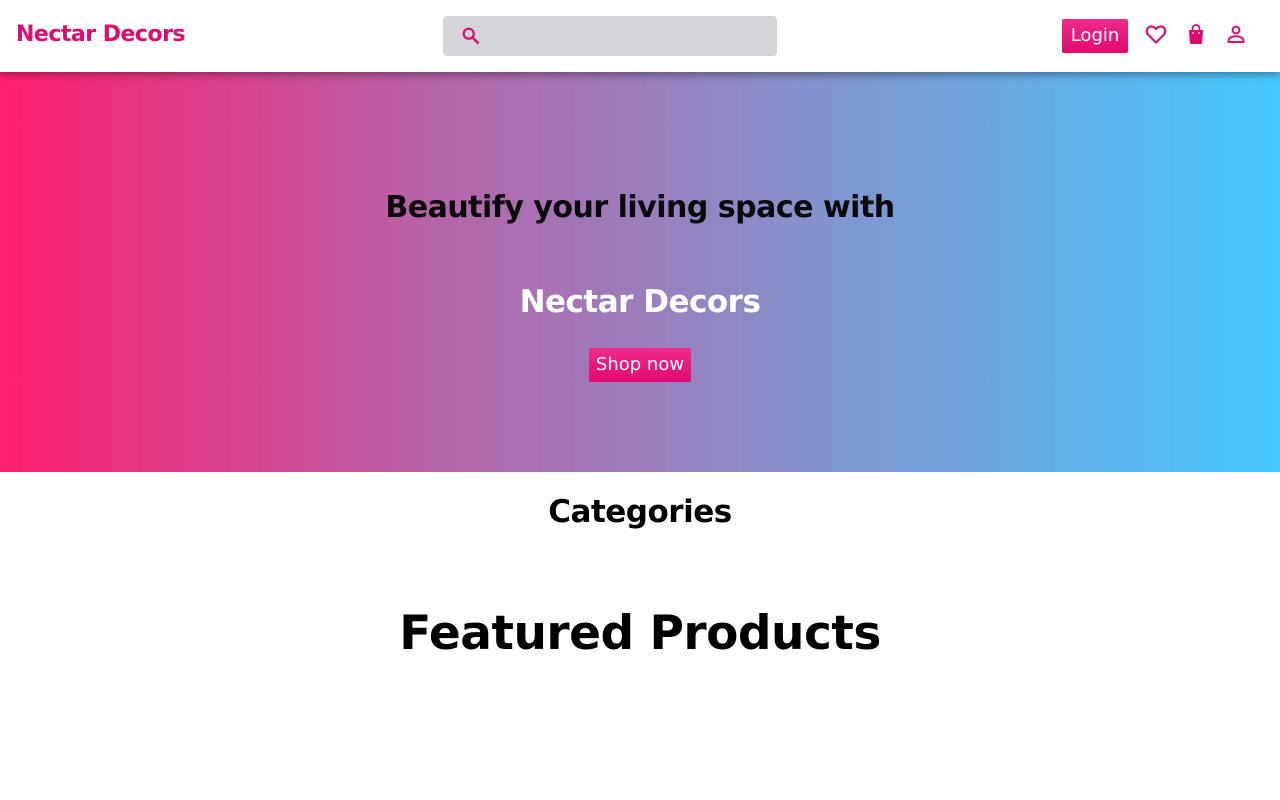 The image size is (1280, 800). Describe the element at coordinates (640, 512) in the screenshot. I see `categories-heading: Categories` at that location.